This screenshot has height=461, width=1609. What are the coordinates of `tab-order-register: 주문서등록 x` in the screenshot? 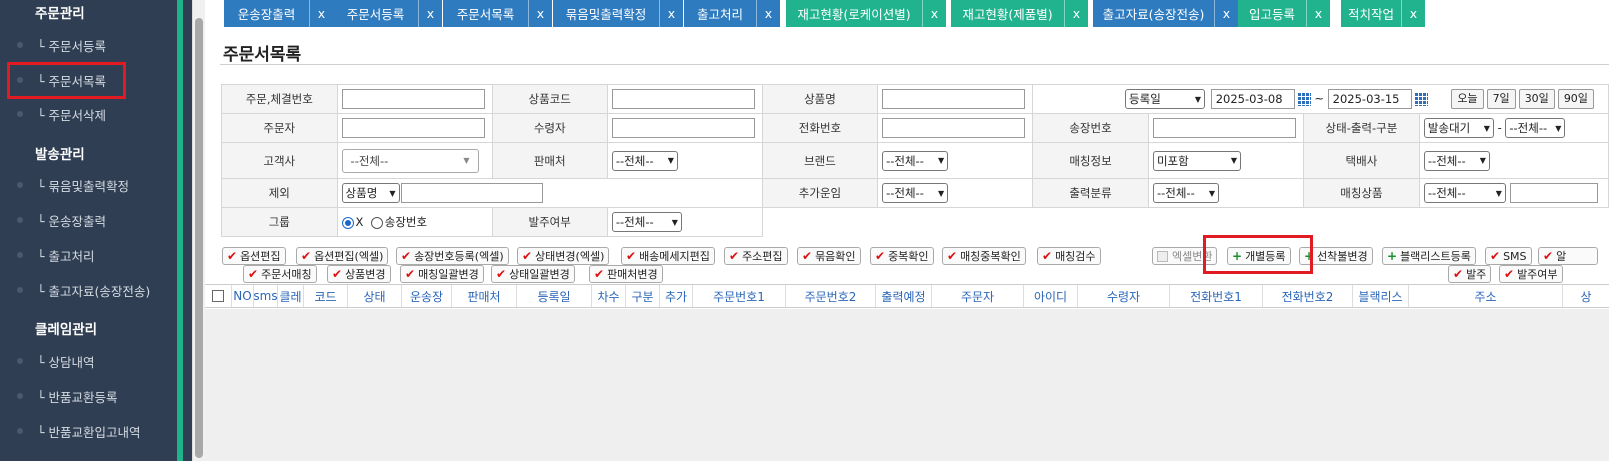 It's located at (387, 13).